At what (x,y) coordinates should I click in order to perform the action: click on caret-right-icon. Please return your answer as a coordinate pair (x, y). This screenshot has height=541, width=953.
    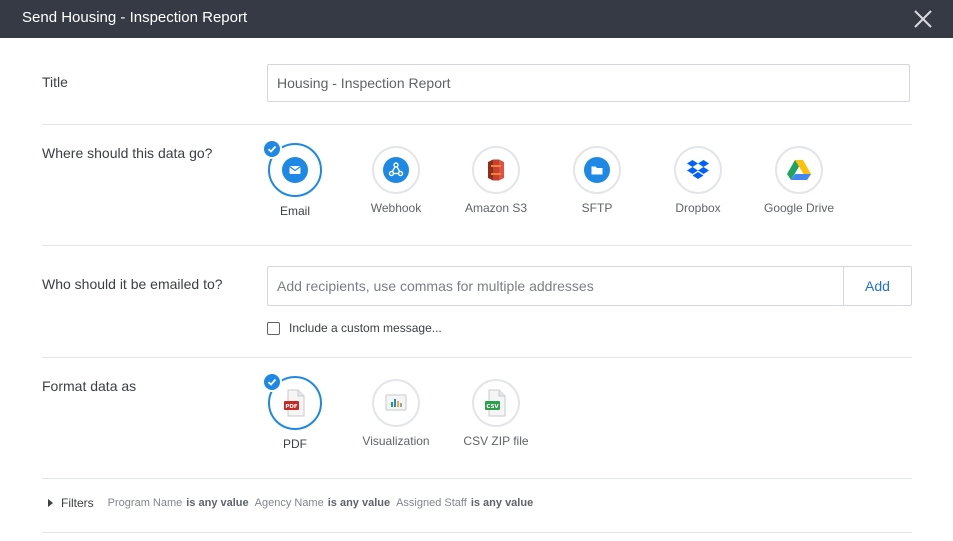
    Looking at the image, I should click on (50, 503).